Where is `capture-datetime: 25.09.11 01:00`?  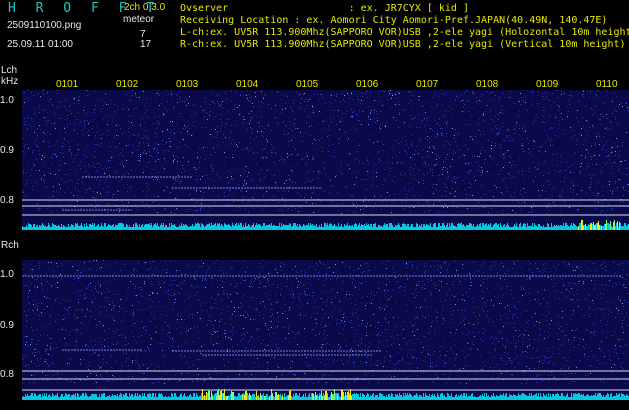 capture-datetime: 25.09.11 01:00 is located at coordinates (40, 44).